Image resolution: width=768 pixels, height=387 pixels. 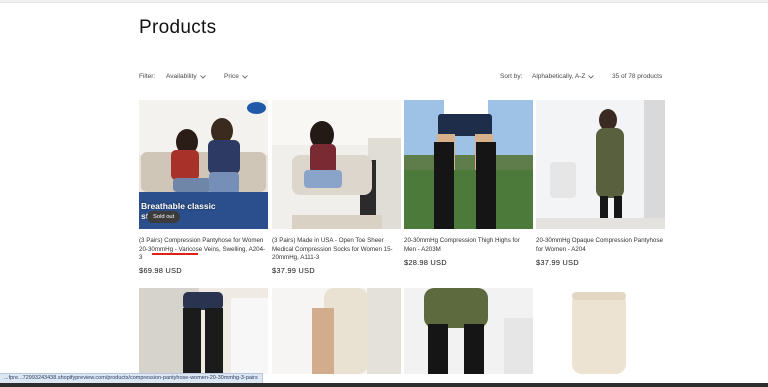 What do you see at coordinates (203, 164) in the screenshot?
I see `product-image: Breathable classic styling Sold out` at bounding box center [203, 164].